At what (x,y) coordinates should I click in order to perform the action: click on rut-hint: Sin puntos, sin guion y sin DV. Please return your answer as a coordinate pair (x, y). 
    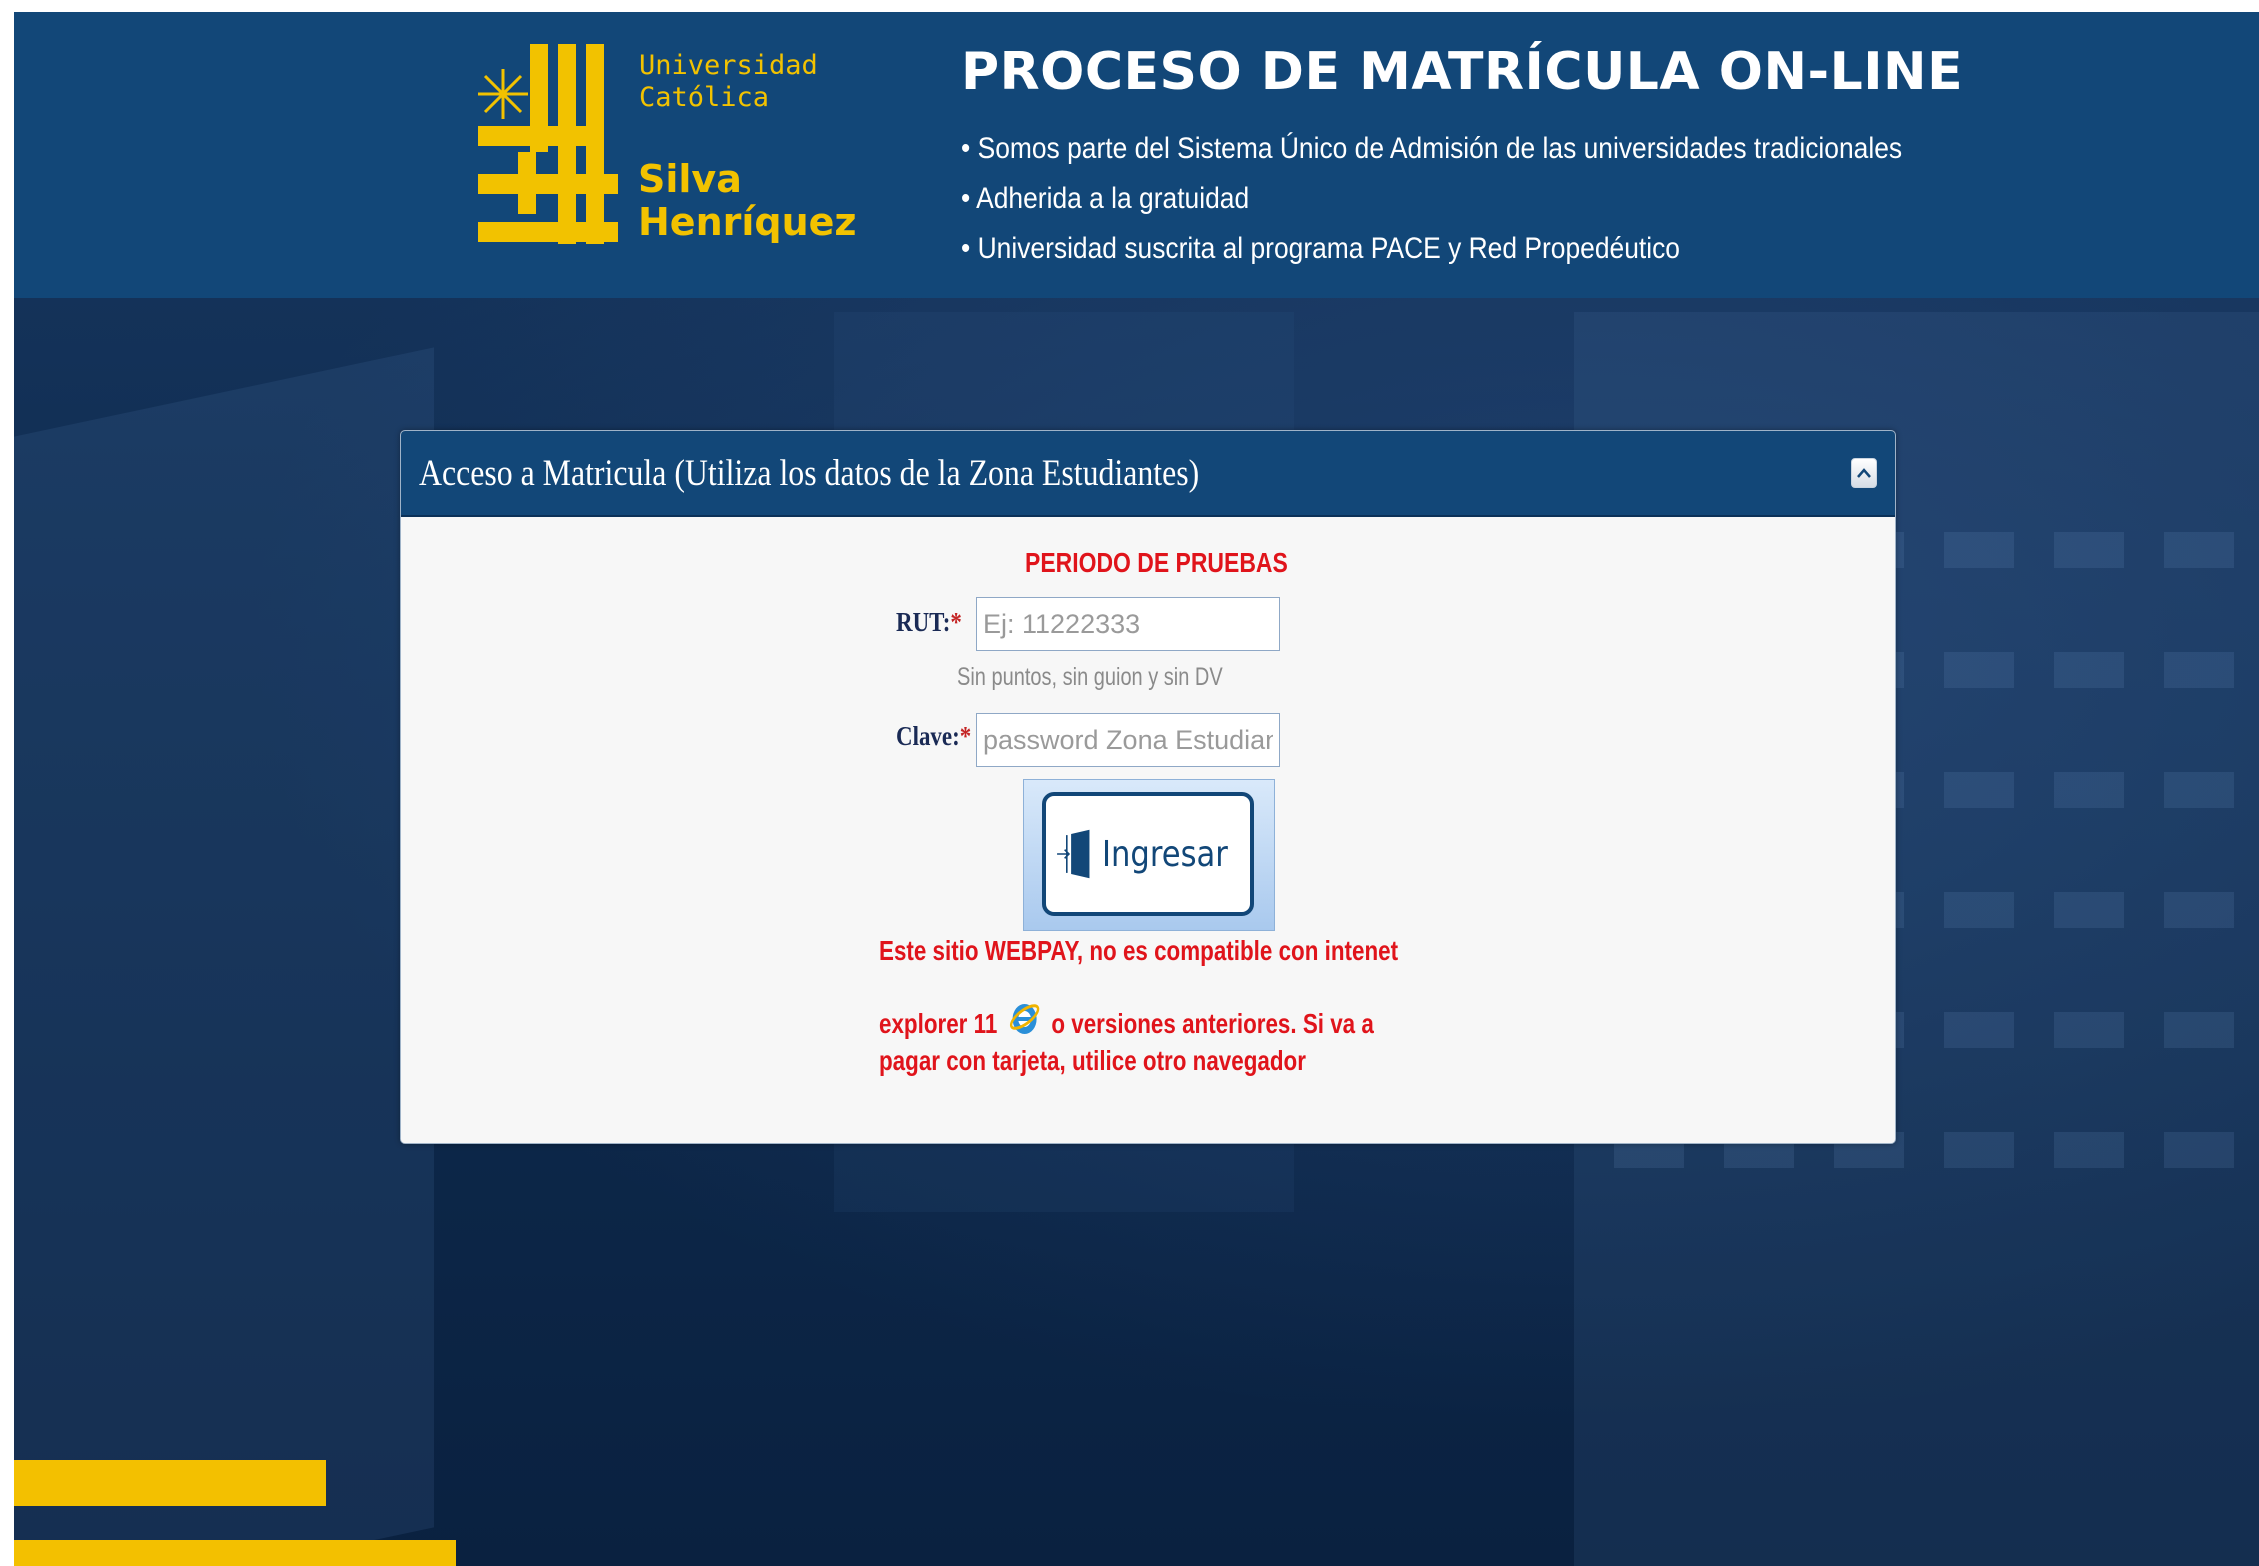
    Looking at the image, I should click on (1090, 677).